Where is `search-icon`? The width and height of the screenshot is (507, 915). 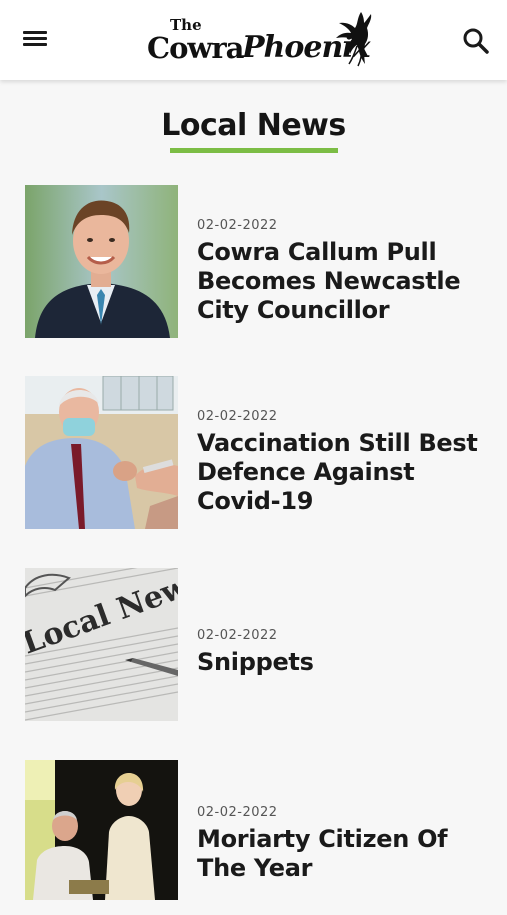 search-icon is located at coordinates (476, 41).